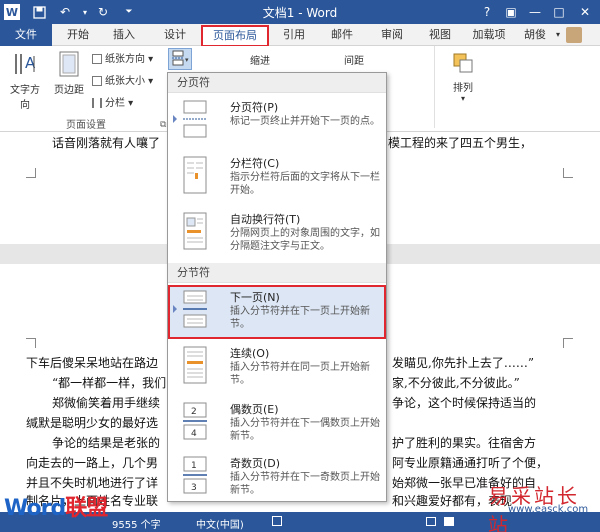 The height and width of the screenshot is (532, 600). I want to click on orientation-button: 纸张方向 ▾, so click(128, 58).